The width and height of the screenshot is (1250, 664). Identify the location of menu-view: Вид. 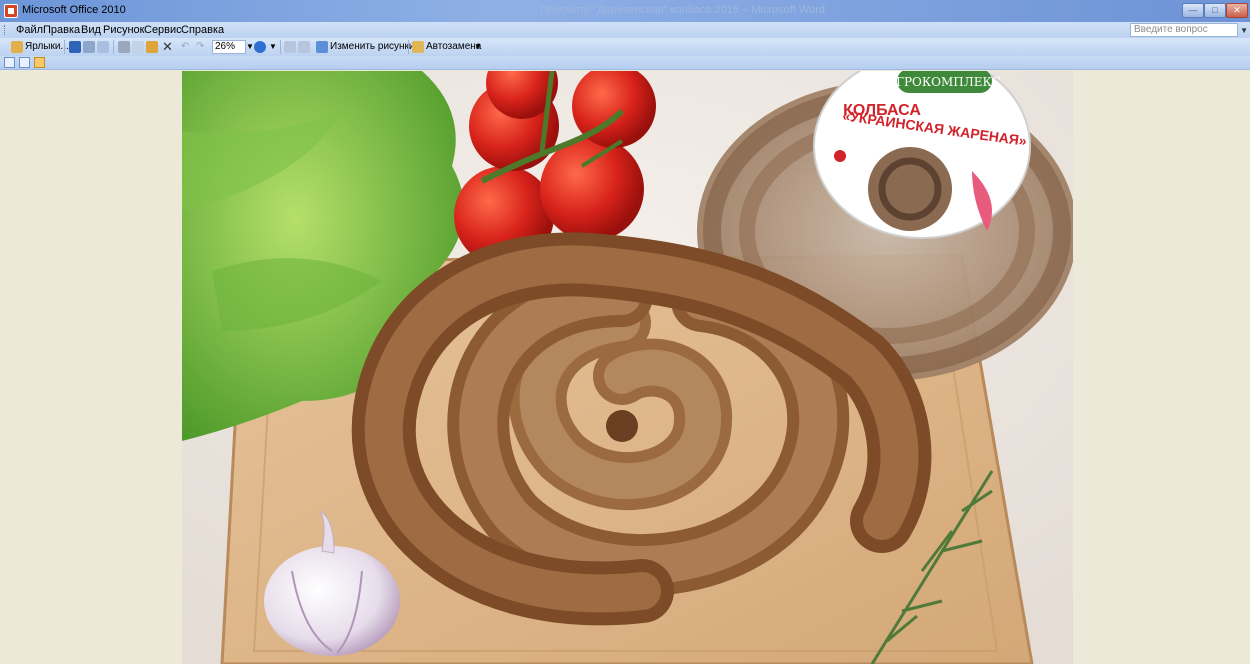
(91, 30).